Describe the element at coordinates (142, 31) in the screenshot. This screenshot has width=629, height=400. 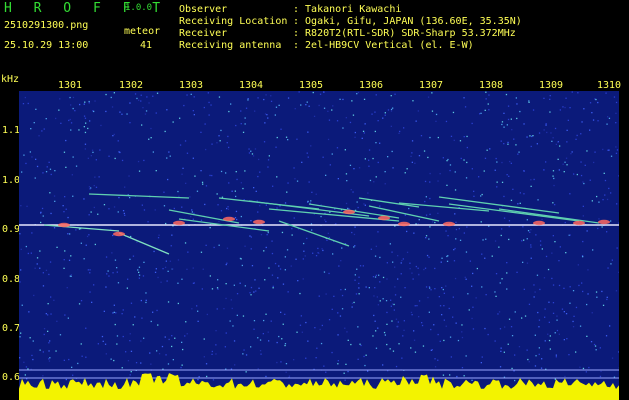
I see `meteor-label: meteor` at that location.